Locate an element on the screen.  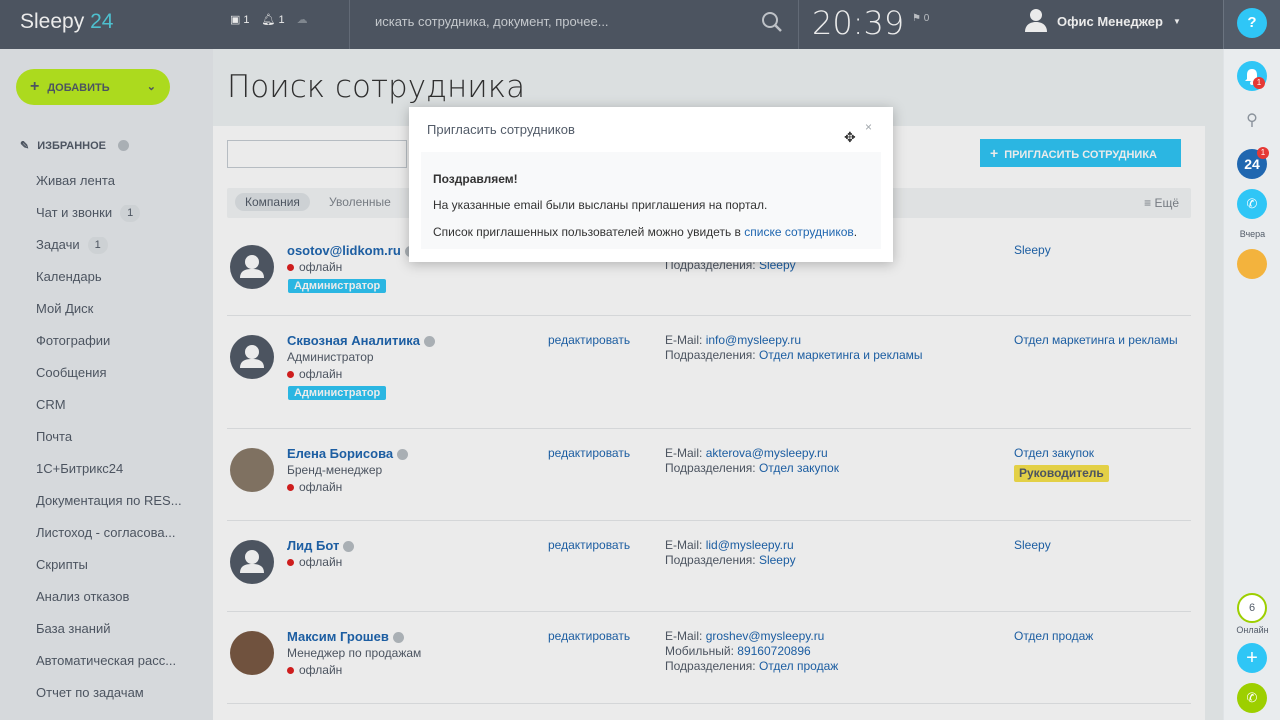
help-button: ? is located at coordinates (1252, 23).